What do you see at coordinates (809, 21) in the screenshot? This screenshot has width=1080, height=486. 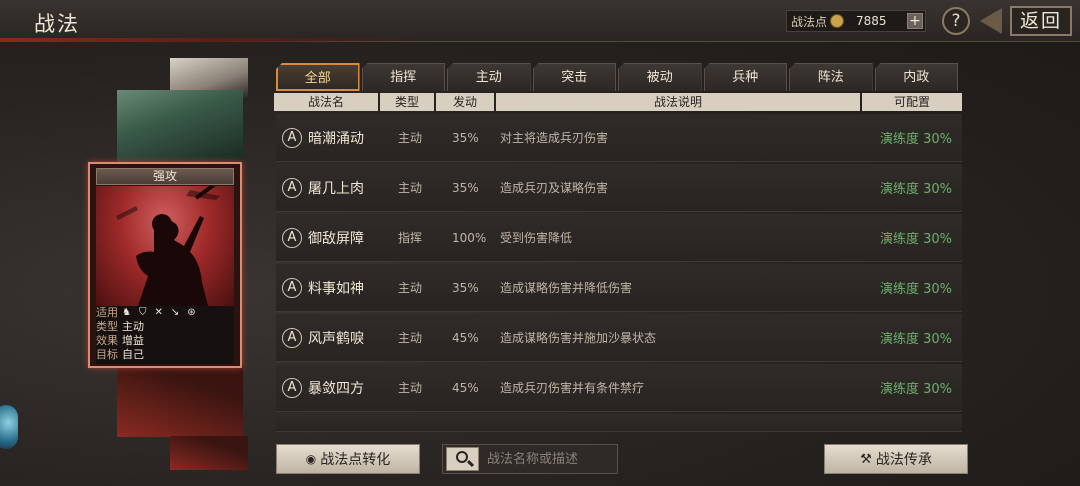 I see `skill-points-label: 战法点` at bounding box center [809, 21].